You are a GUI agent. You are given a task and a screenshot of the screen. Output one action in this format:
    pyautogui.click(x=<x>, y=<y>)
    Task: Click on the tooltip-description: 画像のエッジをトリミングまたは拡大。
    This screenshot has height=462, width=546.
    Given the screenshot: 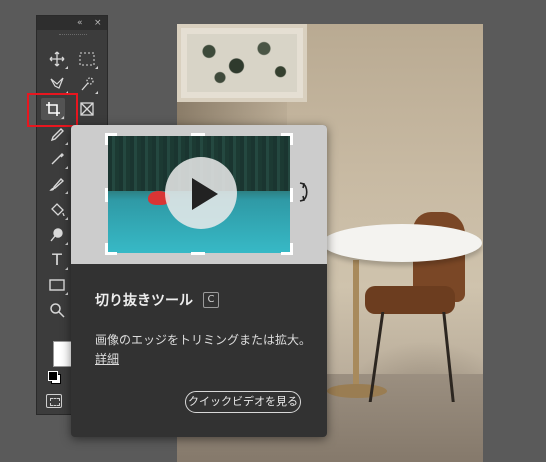 What is the action you would take?
    pyautogui.click(x=203, y=340)
    